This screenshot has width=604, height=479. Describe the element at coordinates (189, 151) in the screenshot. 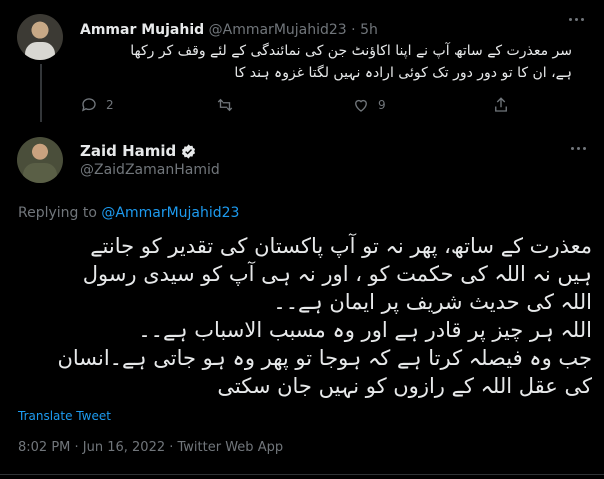

I see `verified-badge-icon` at that location.